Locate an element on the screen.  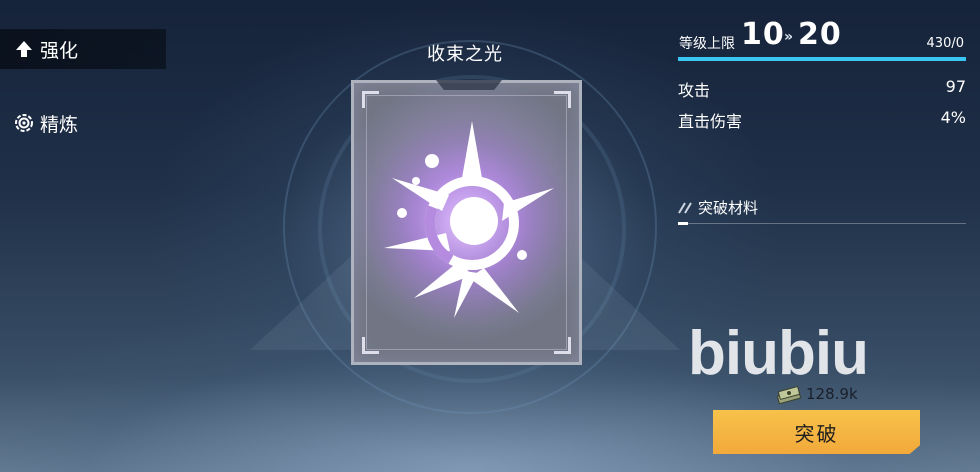
weapon-card is located at coordinates (466, 222).